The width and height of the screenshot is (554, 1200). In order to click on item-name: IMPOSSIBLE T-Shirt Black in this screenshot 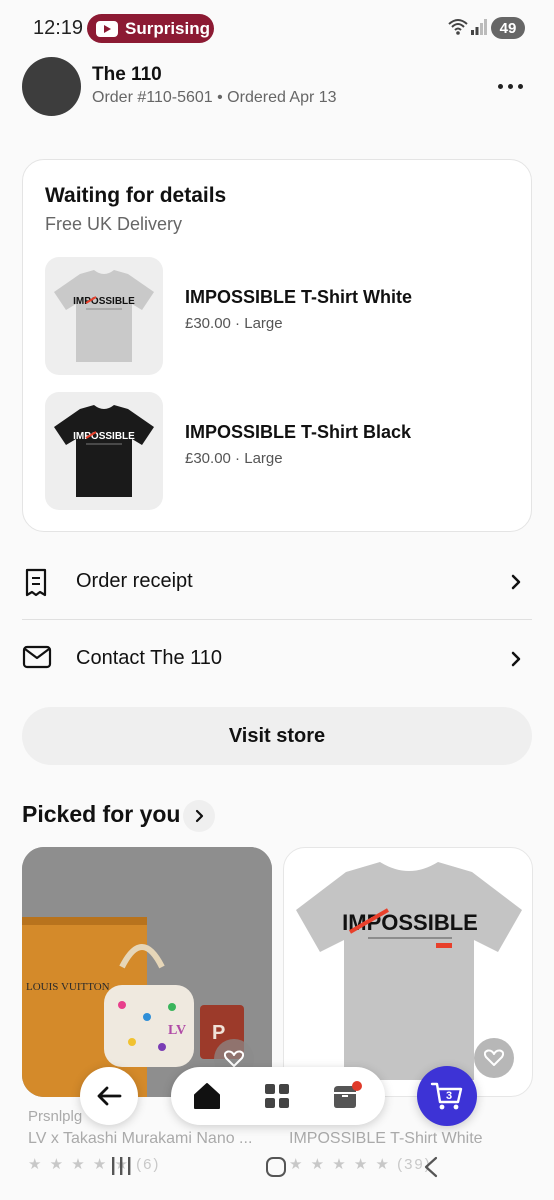, I will do `click(298, 432)`.